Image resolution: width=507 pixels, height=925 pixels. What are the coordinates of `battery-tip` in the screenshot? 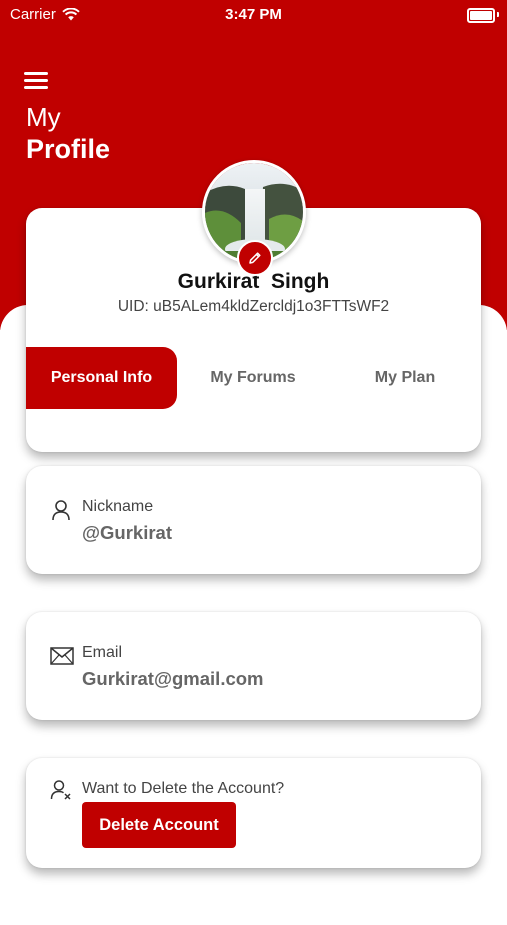 It's located at (498, 14).